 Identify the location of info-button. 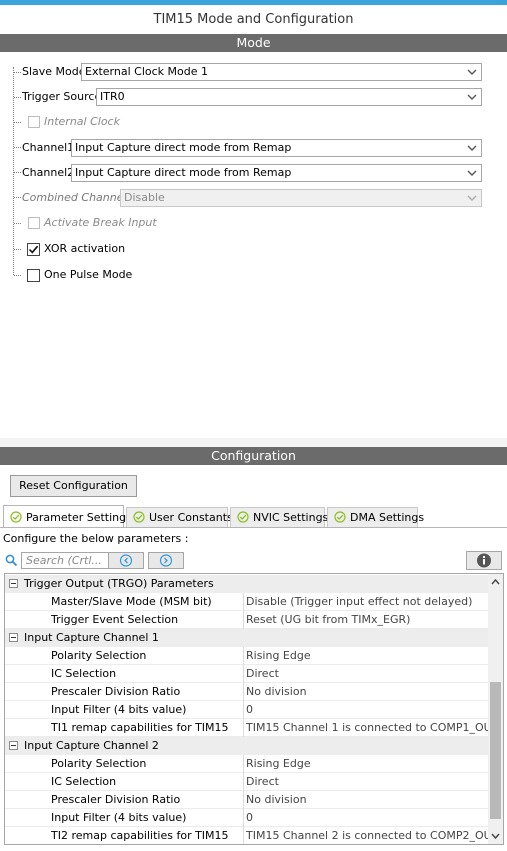
(484, 560).